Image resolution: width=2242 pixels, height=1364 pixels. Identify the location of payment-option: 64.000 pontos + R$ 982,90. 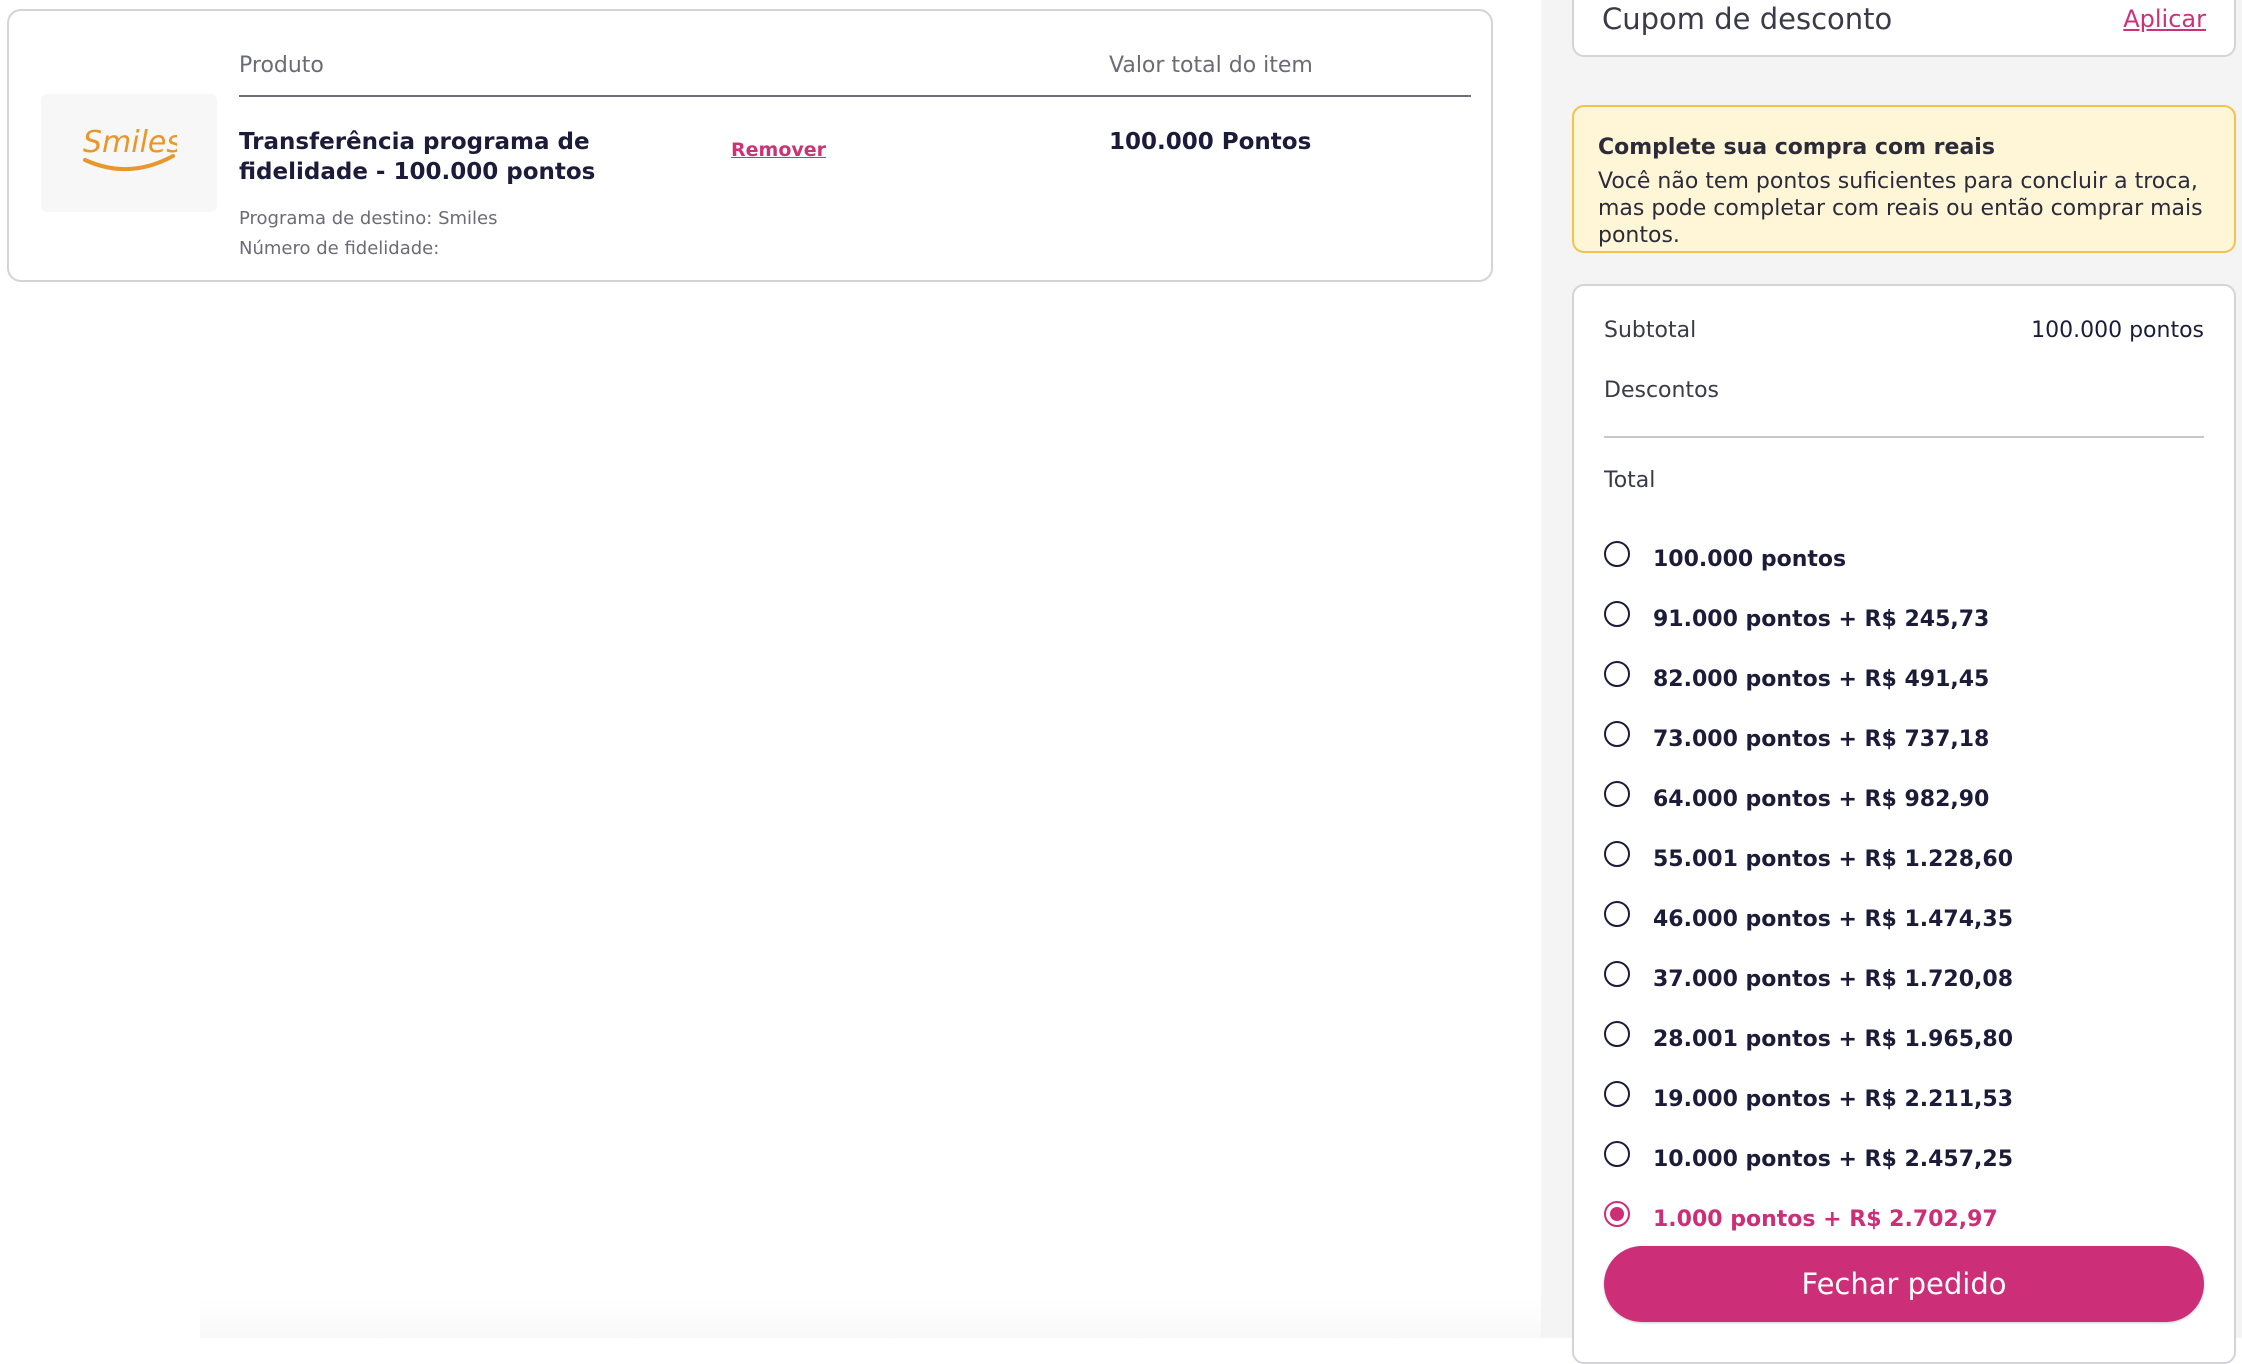
(1904, 796).